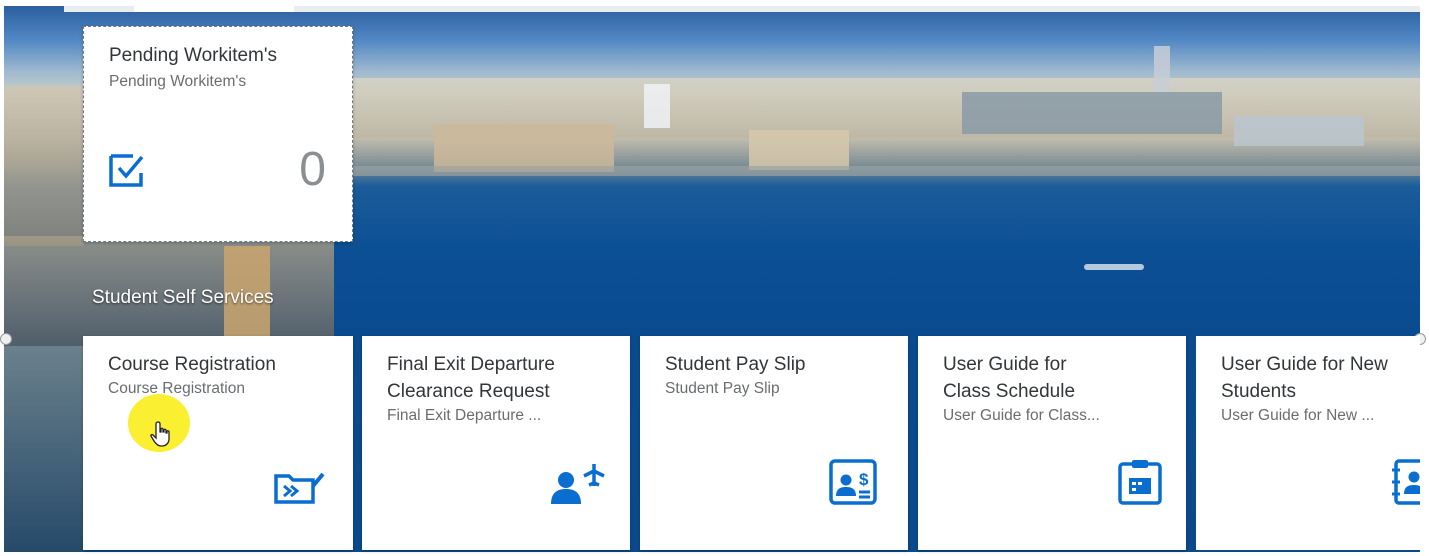 The image size is (1429, 556). I want to click on tile-title: Student Pay Slip, so click(735, 364).